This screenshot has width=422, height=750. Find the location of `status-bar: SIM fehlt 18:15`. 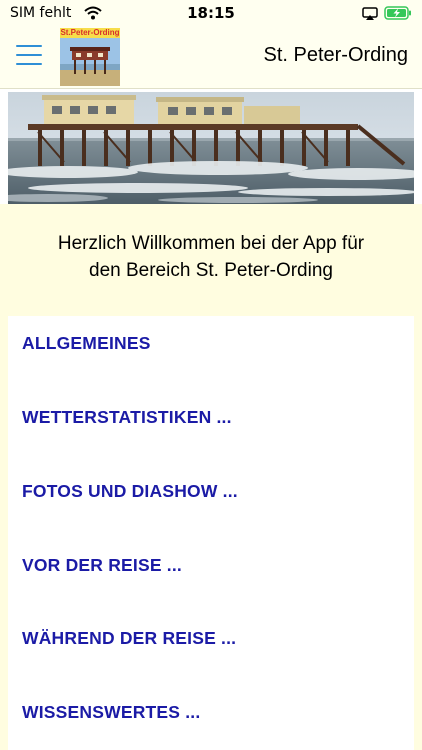

status-bar: SIM fehlt 18:15 is located at coordinates (211, 13).